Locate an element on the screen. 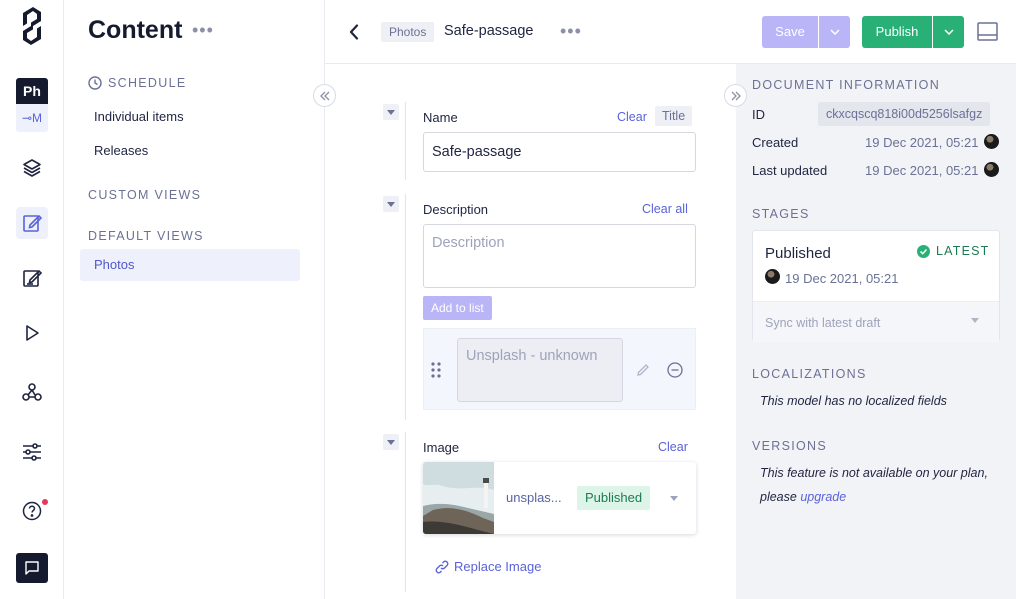 Image resolution: width=1016 pixels, height=599 pixels. stage-name: Published is located at coordinates (798, 253).